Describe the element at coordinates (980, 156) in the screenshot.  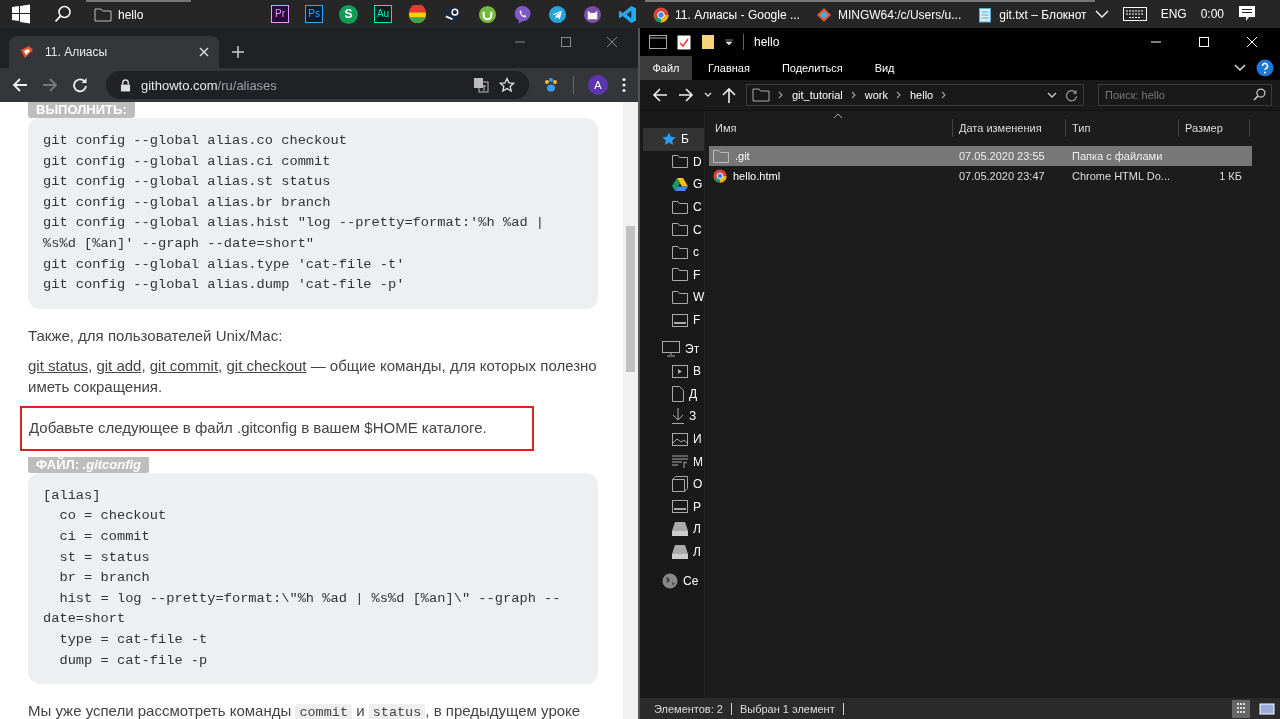
I see `file-row: .git 07.05.2020 23:55 Папка с файлами` at that location.